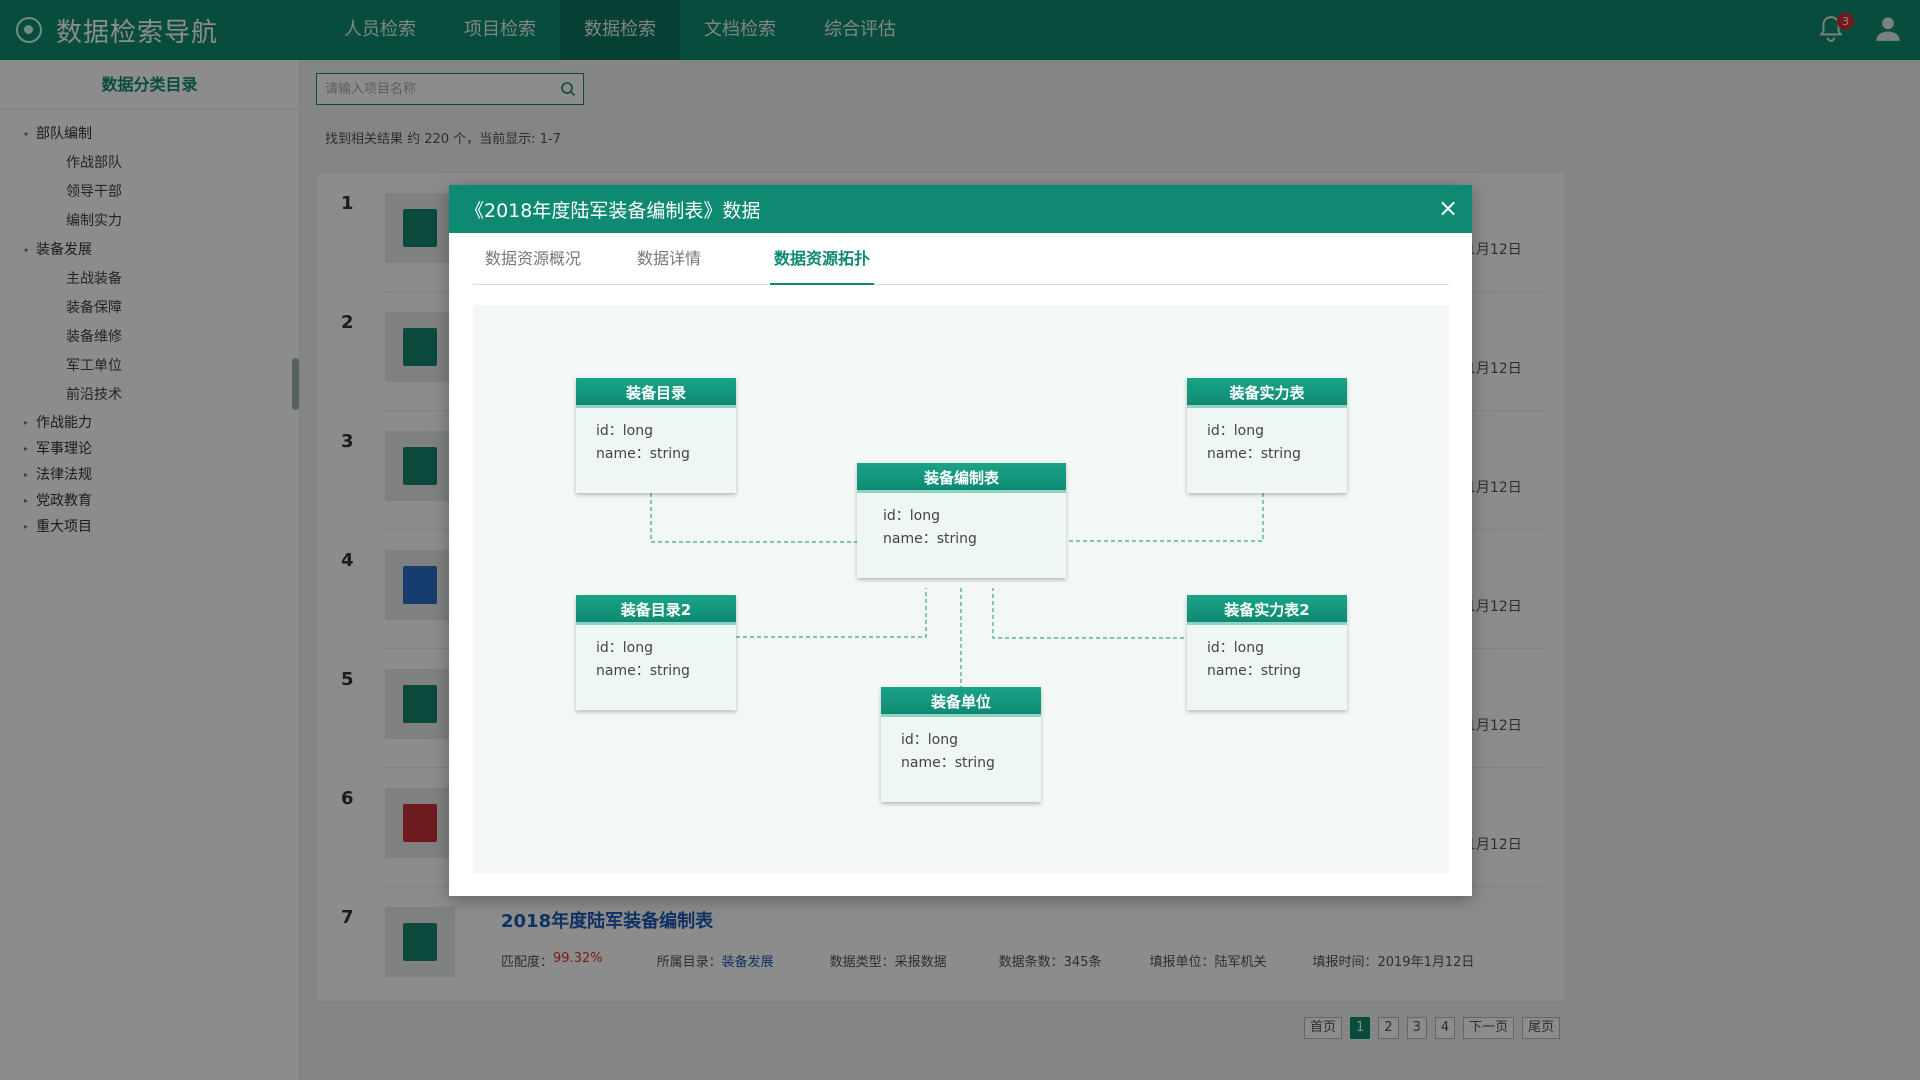 This screenshot has width=1920, height=1080. Describe the element at coordinates (656, 652) in the screenshot. I see `entity-equipment-catalog-2: 装备目录2 id：long name：string` at that location.